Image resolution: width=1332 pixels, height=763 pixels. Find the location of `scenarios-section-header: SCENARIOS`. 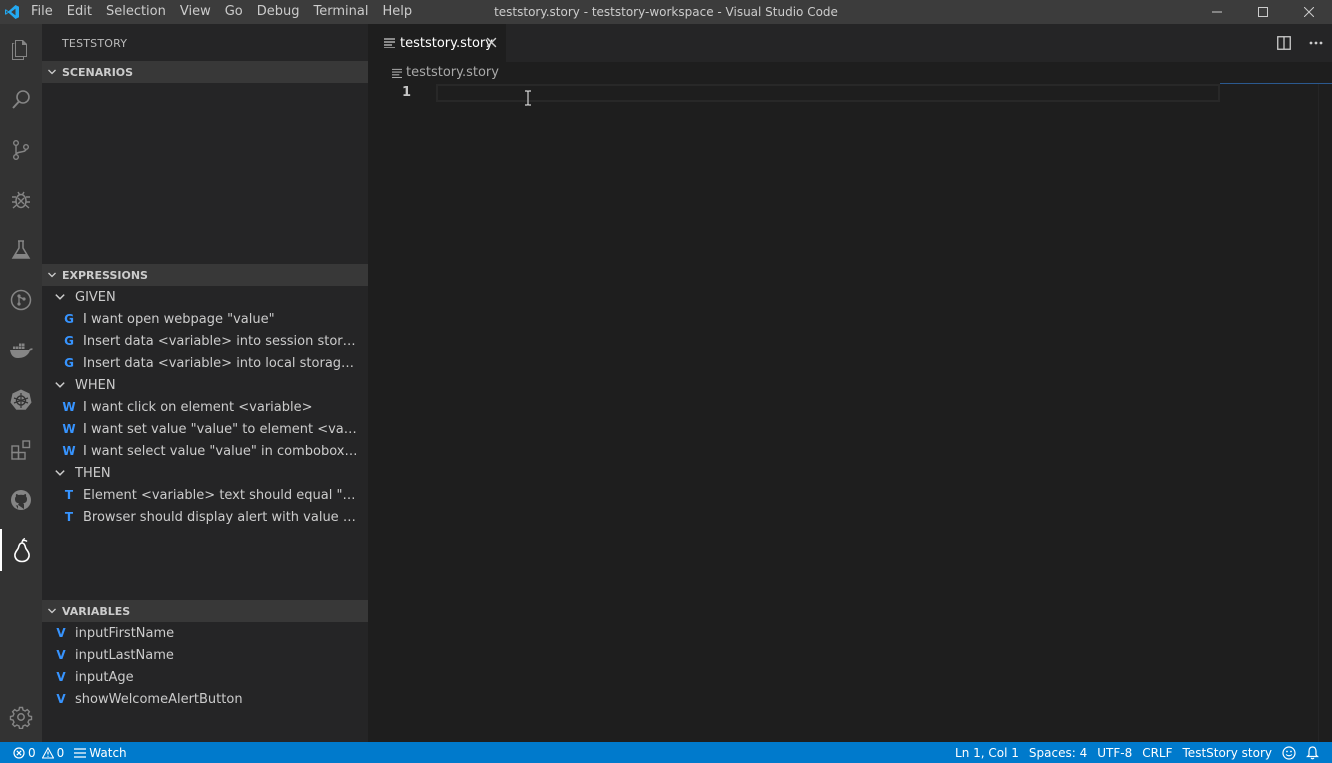

scenarios-section-header: SCENARIOS is located at coordinates (205, 72).